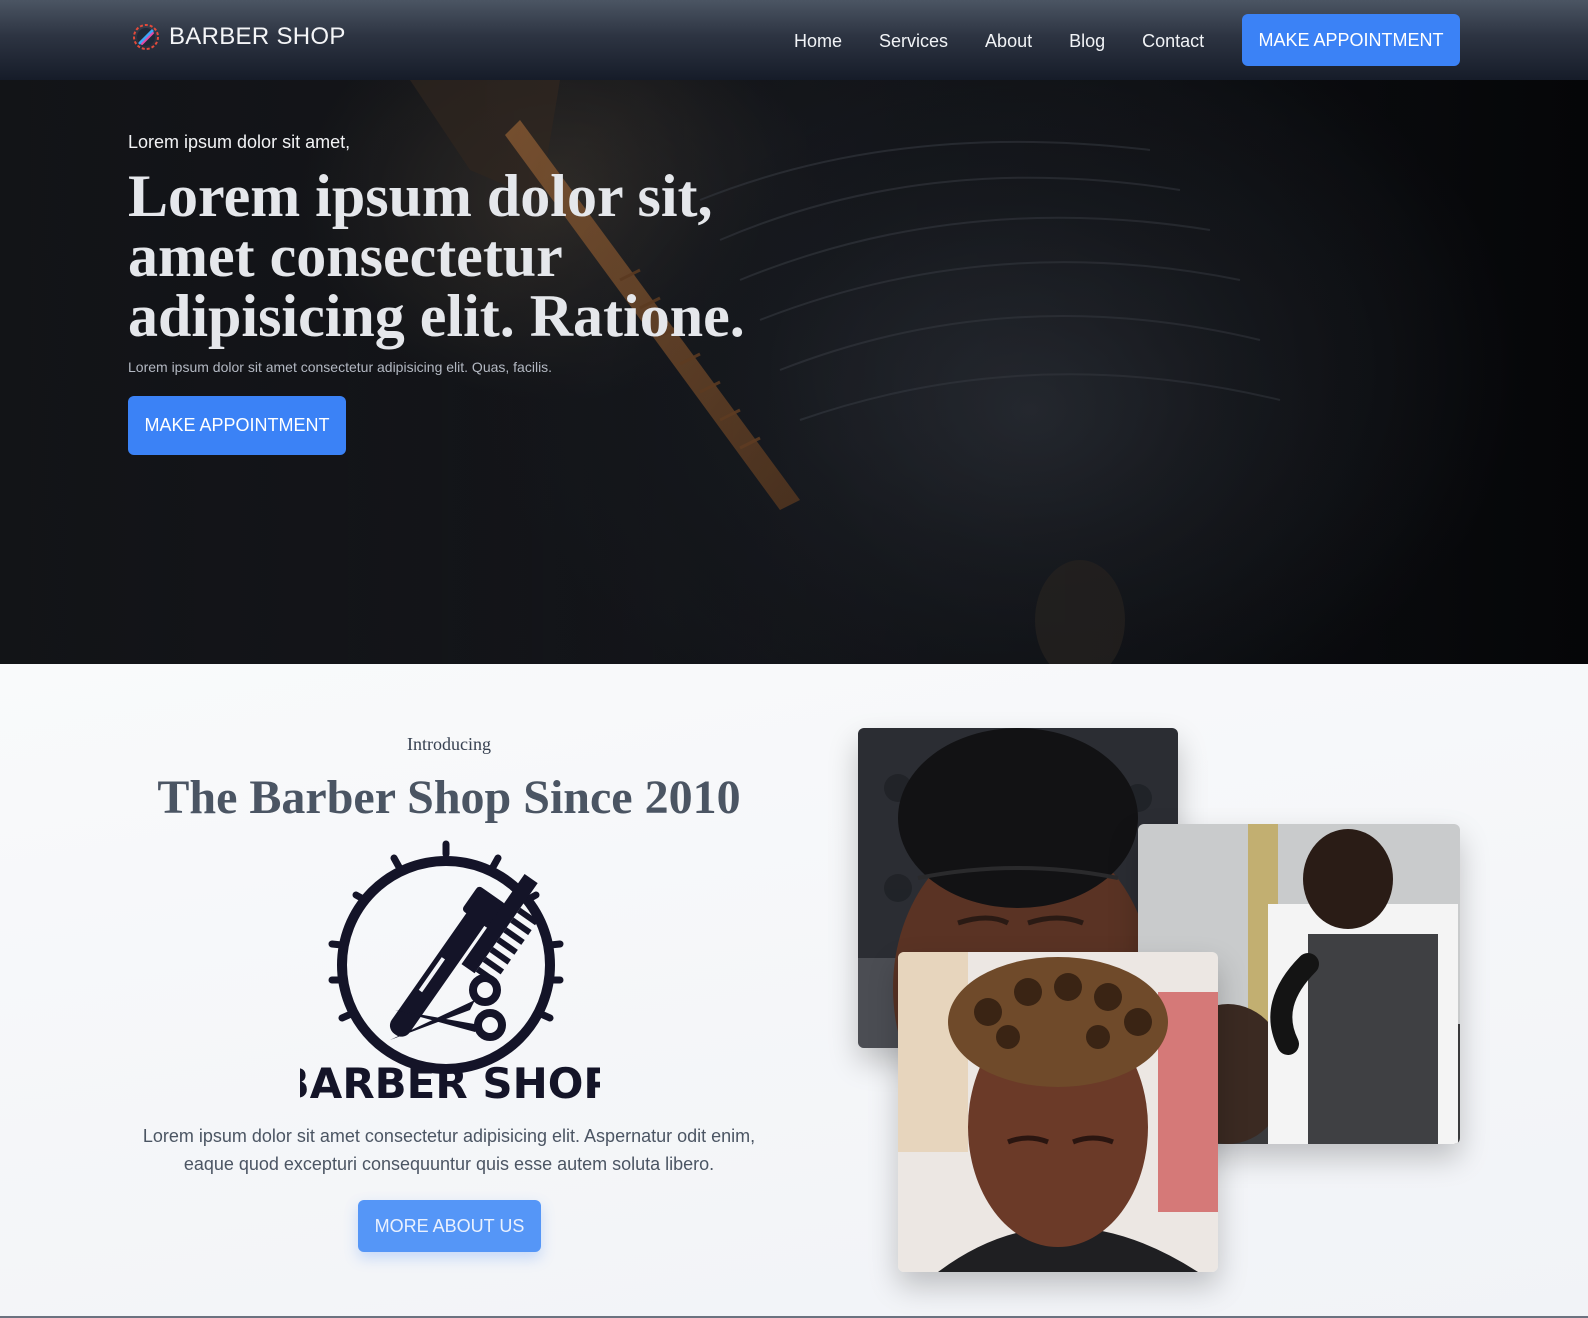 The height and width of the screenshot is (1318, 1588). I want to click on make-appointment-nav-button: MAKE APPOINTMENT, so click(1351, 40).